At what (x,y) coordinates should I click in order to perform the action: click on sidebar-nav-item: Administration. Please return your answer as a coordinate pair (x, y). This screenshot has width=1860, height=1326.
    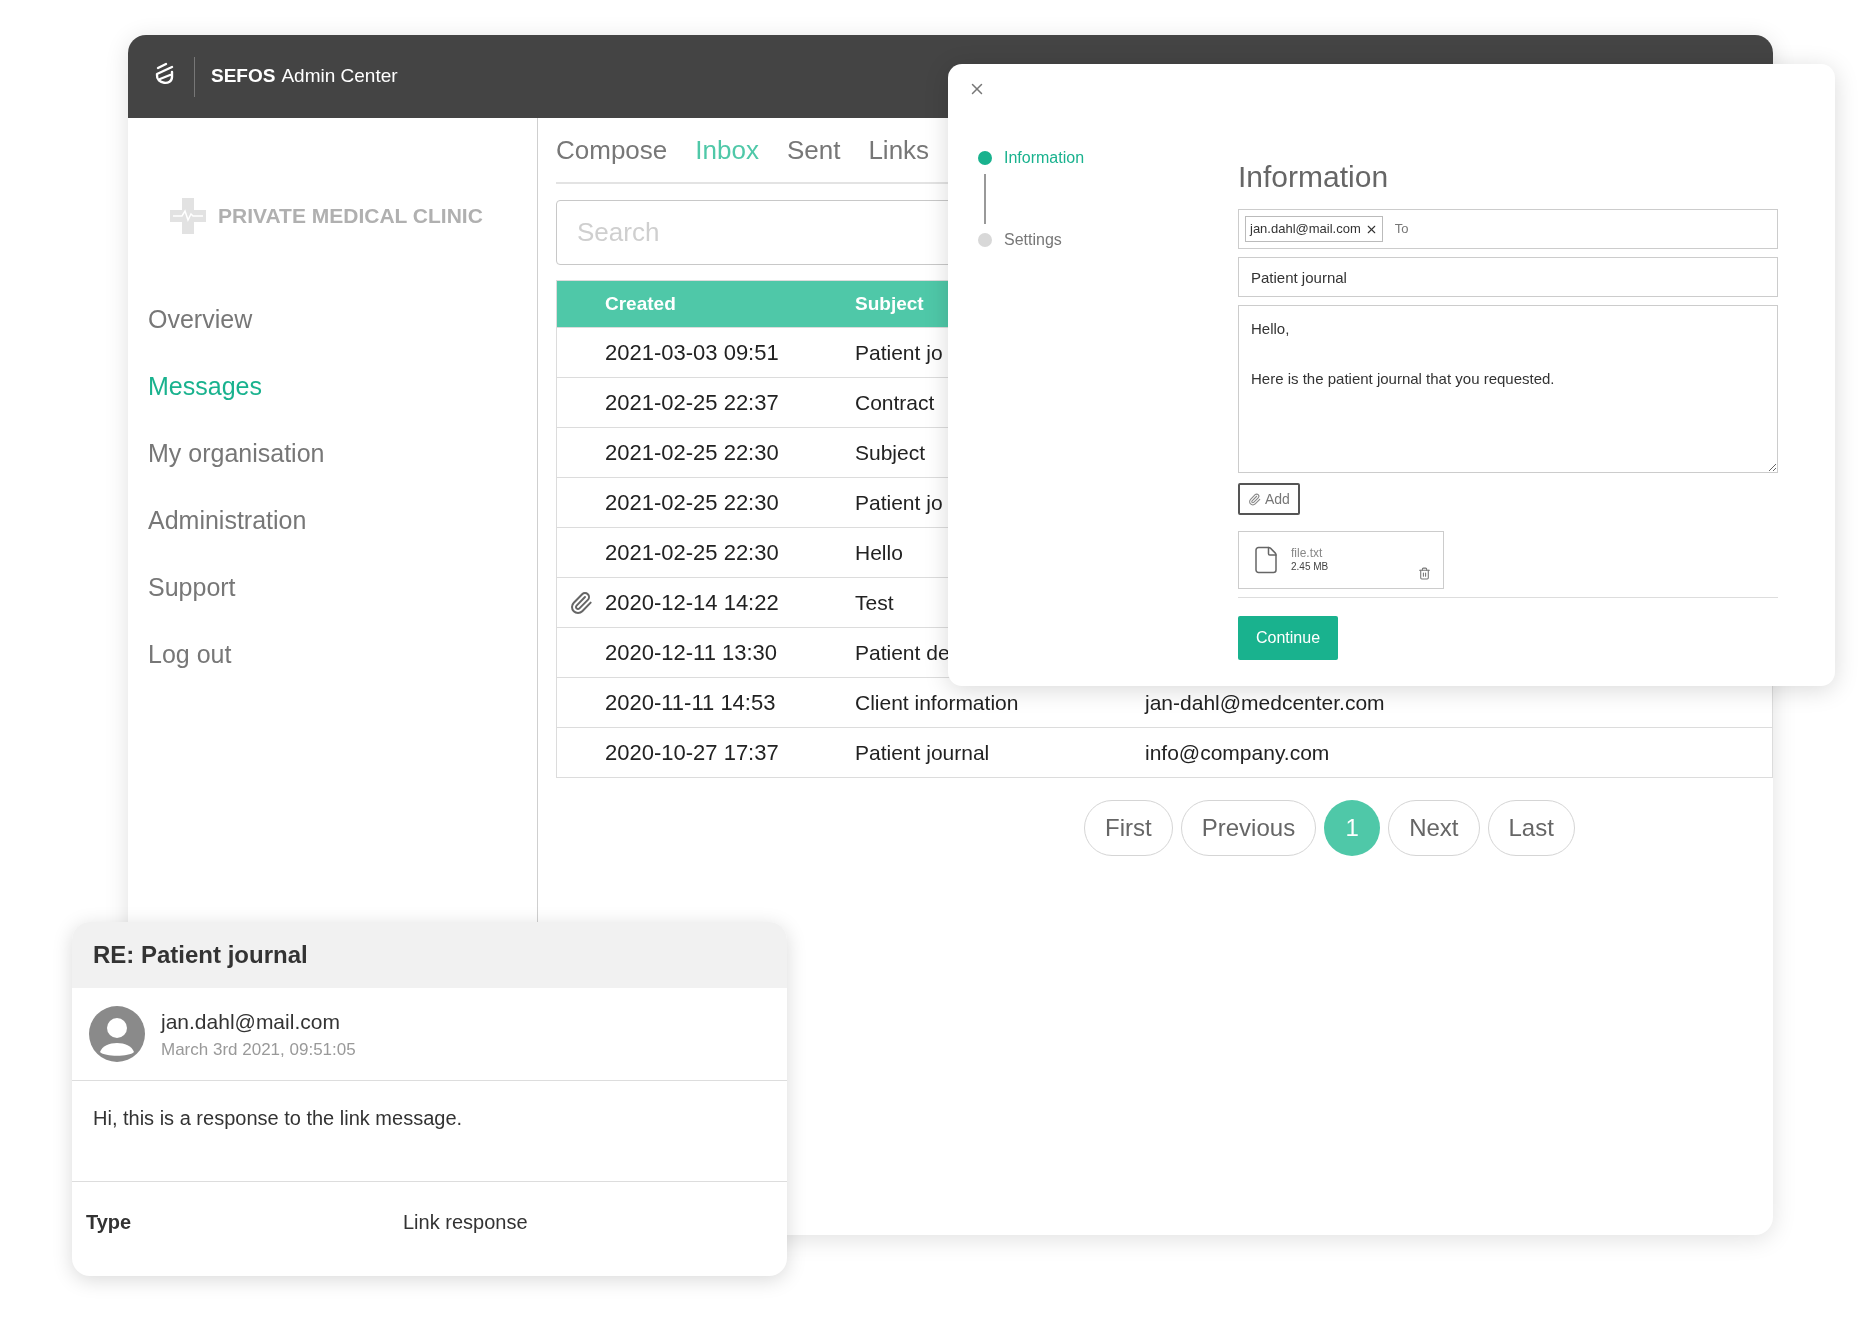
    Looking at the image, I should click on (227, 520).